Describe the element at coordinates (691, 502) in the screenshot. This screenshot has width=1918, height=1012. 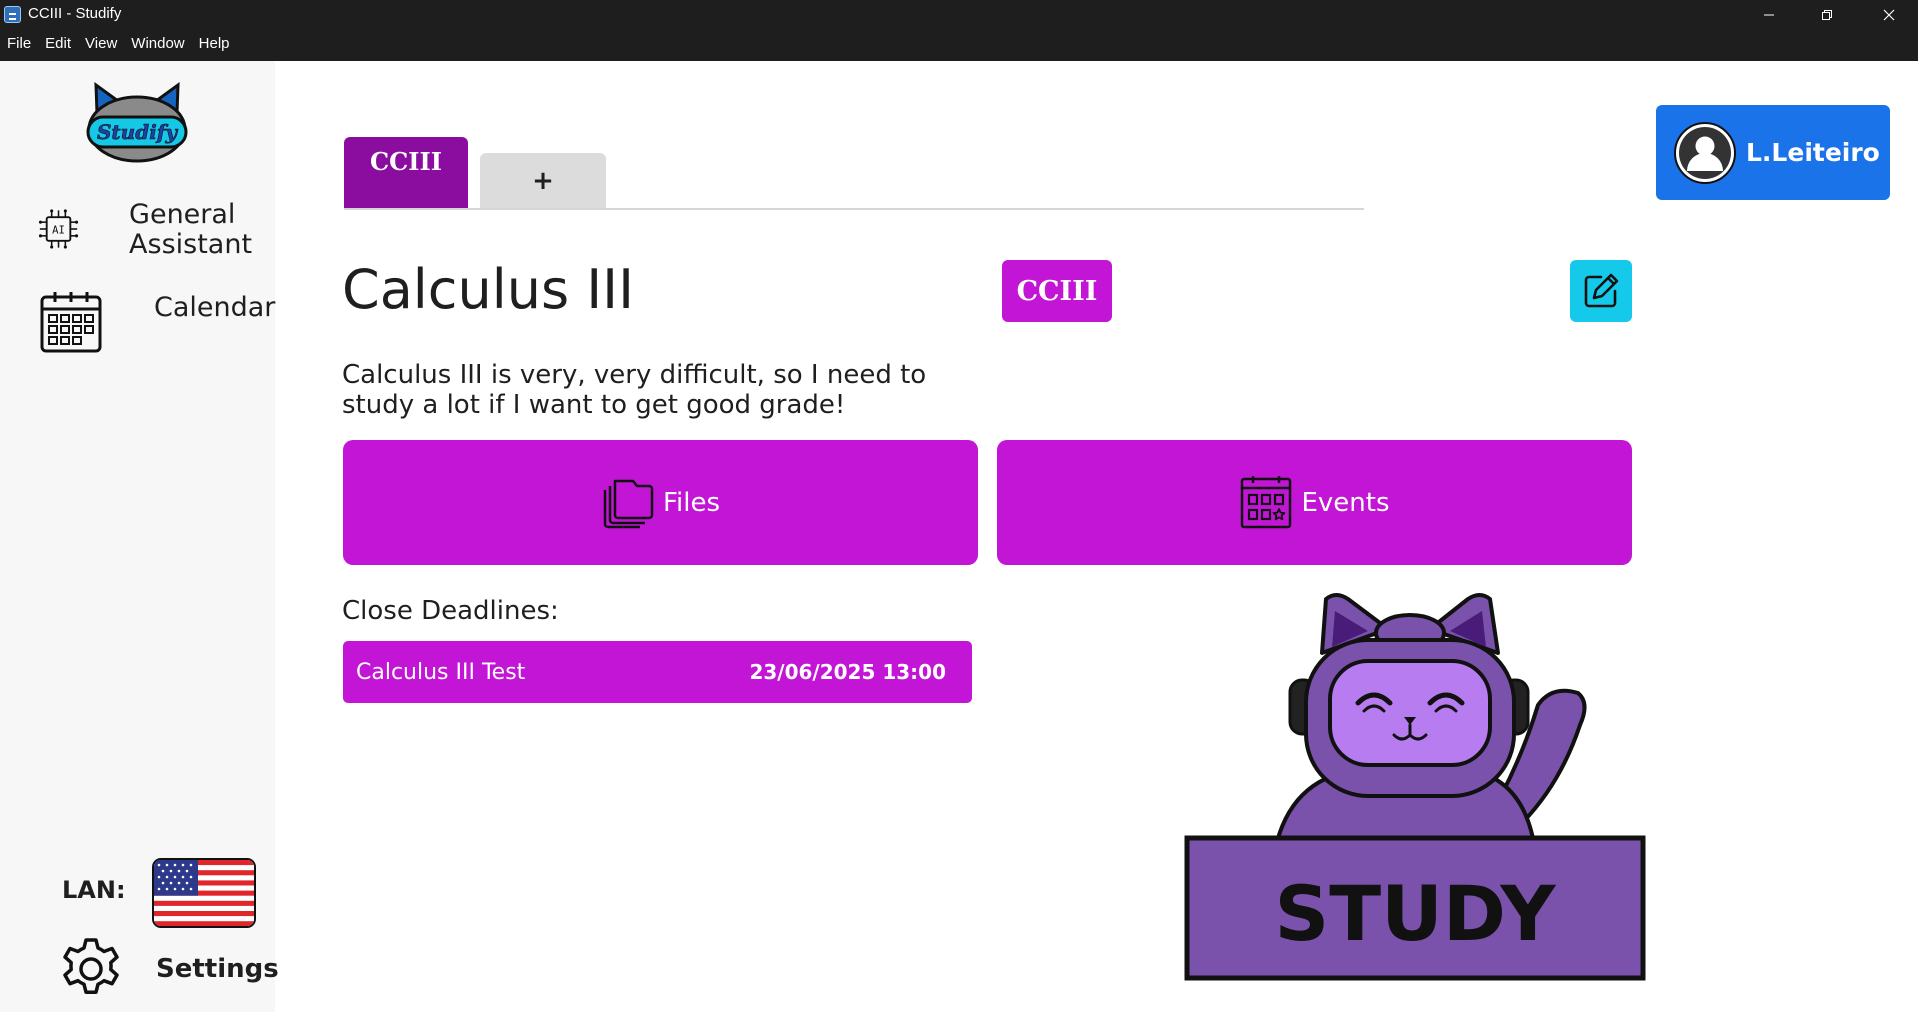
I see `files-label: Files` at that location.